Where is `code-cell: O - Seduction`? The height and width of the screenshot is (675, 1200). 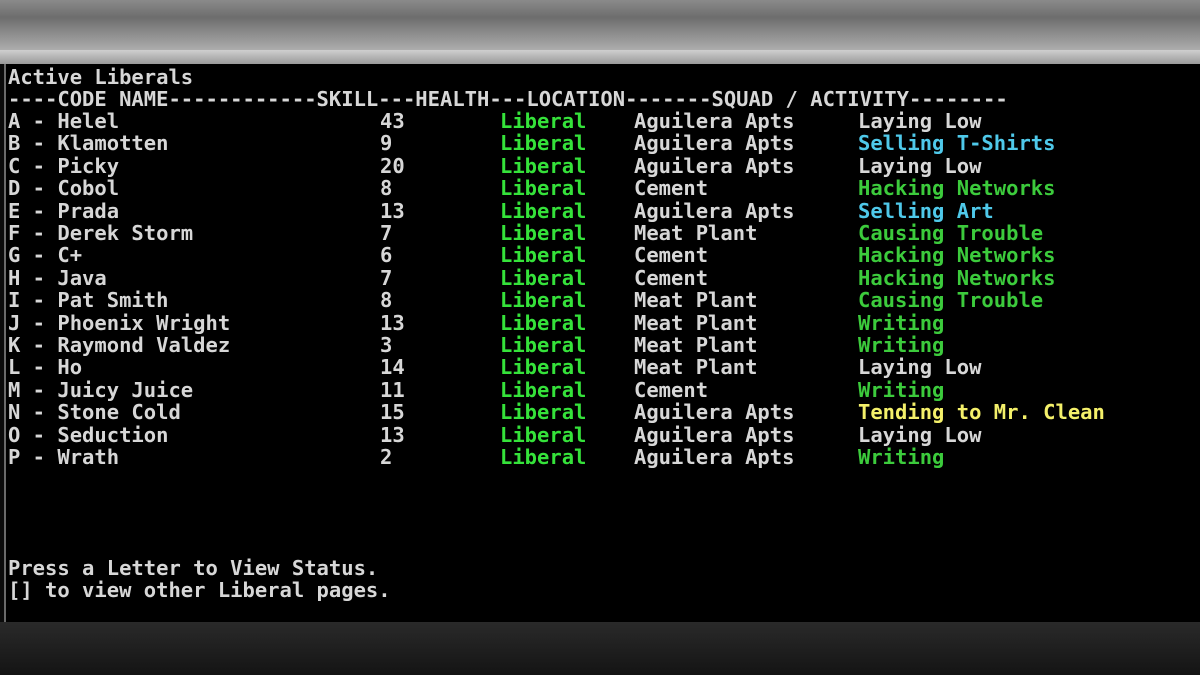
code-cell: O - Seduction is located at coordinates (88, 434).